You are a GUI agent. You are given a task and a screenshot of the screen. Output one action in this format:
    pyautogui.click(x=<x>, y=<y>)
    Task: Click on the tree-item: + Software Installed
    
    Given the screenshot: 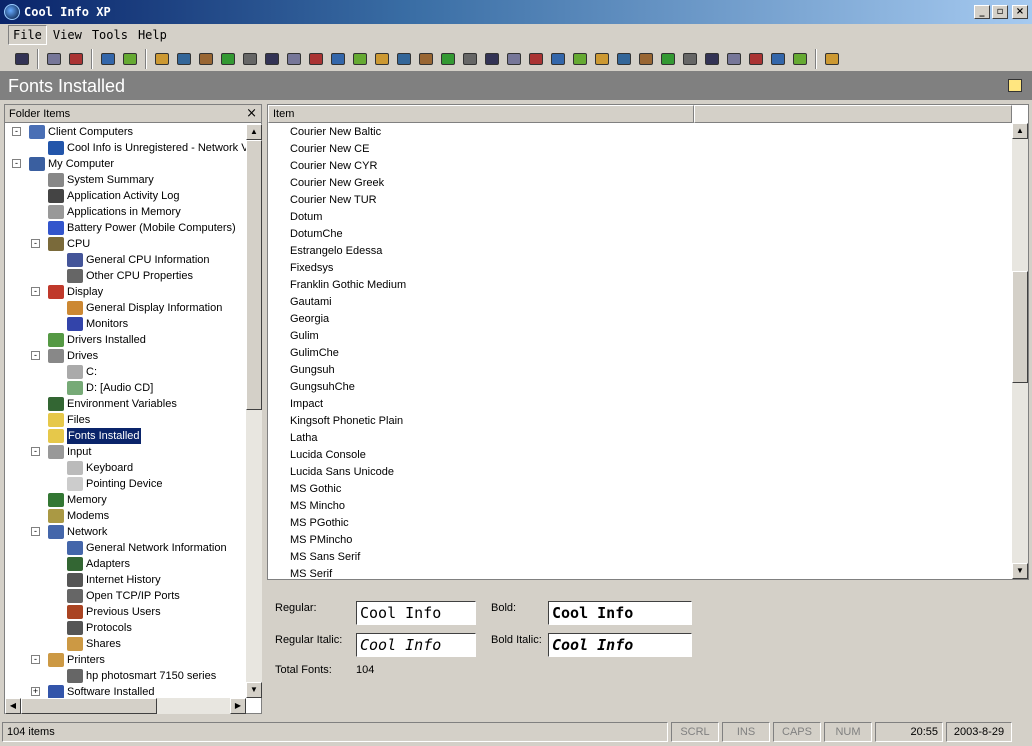 What is the action you would take?
    pyautogui.click(x=92, y=691)
    